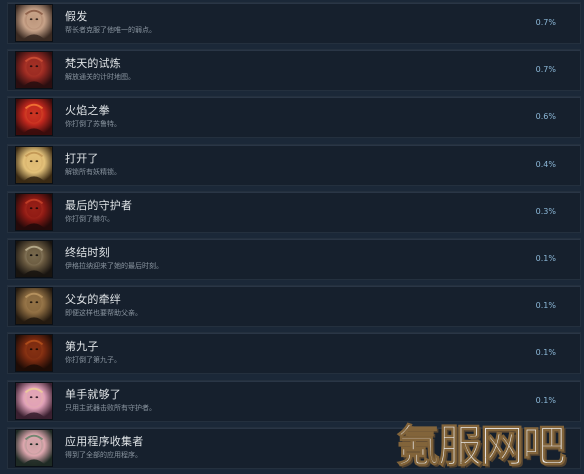 This screenshot has width=584, height=474. Describe the element at coordinates (93, 171) in the screenshot. I see `achievement-description: 解锁所有妖精锁。` at that location.